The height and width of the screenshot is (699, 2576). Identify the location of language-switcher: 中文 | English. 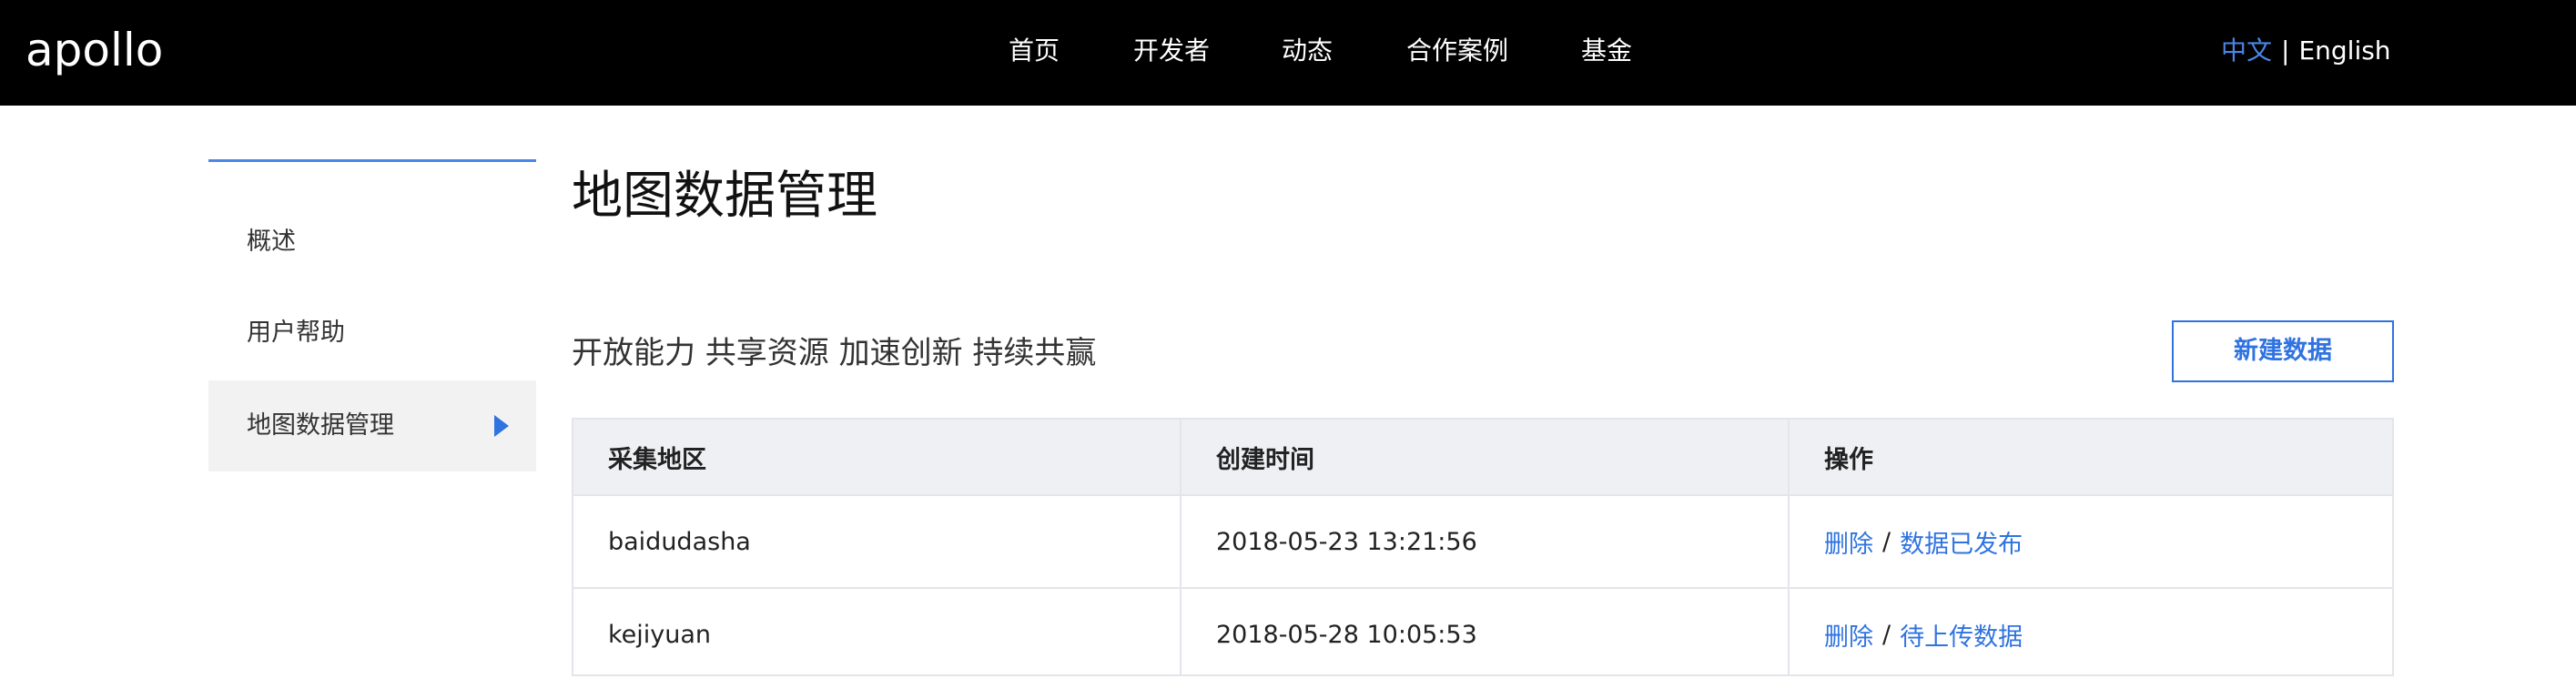
(2306, 51).